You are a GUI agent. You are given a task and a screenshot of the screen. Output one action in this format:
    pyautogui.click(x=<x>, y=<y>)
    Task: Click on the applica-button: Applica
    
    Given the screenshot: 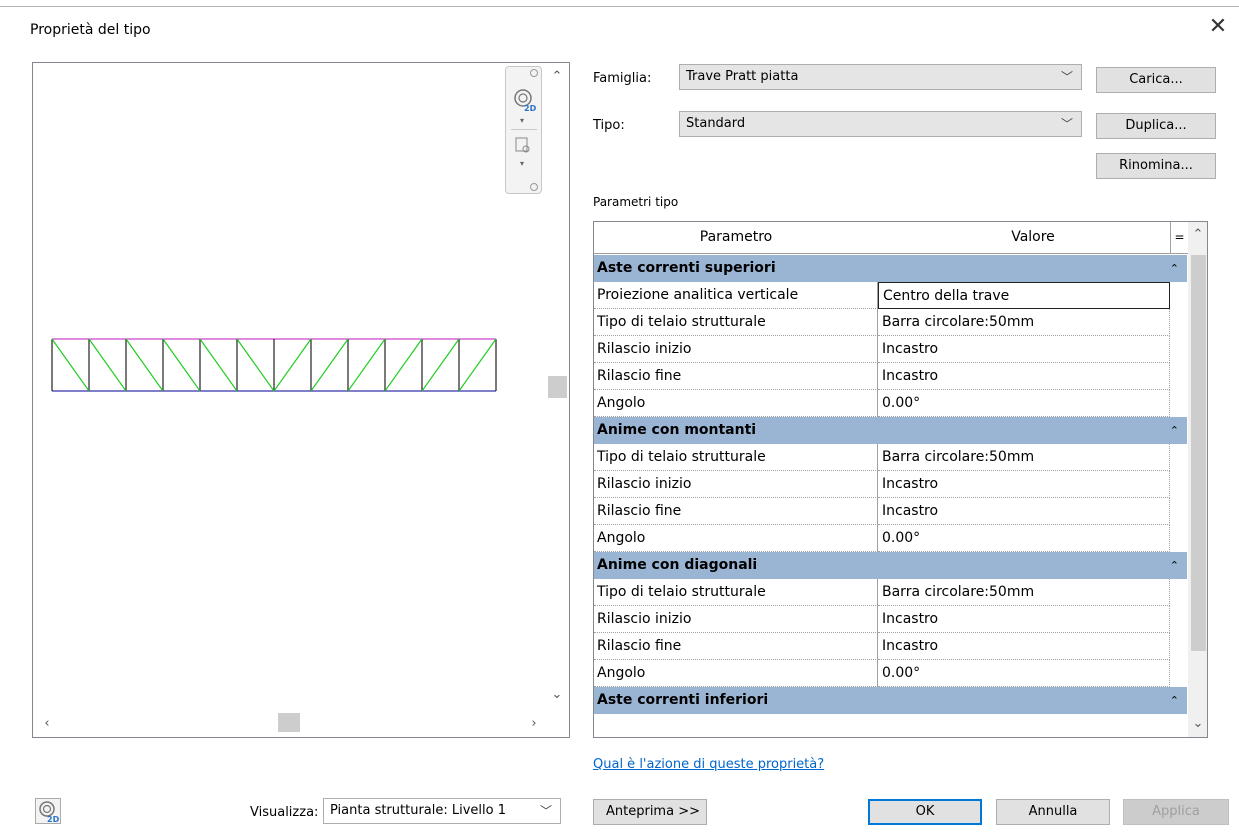 What is the action you would take?
    pyautogui.click(x=1176, y=812)
    